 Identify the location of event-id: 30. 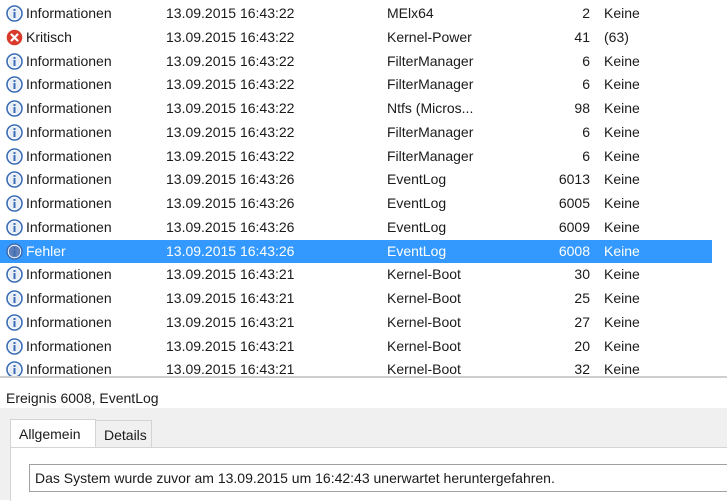
(582, 274).